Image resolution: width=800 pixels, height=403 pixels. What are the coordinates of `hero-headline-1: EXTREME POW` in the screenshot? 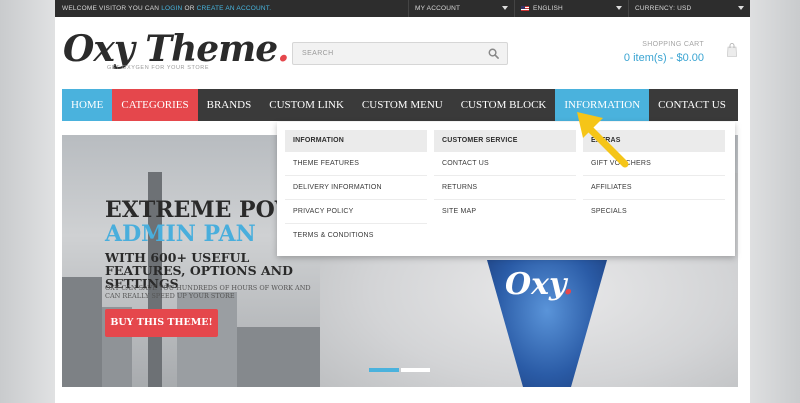 It's located at (202, 210).